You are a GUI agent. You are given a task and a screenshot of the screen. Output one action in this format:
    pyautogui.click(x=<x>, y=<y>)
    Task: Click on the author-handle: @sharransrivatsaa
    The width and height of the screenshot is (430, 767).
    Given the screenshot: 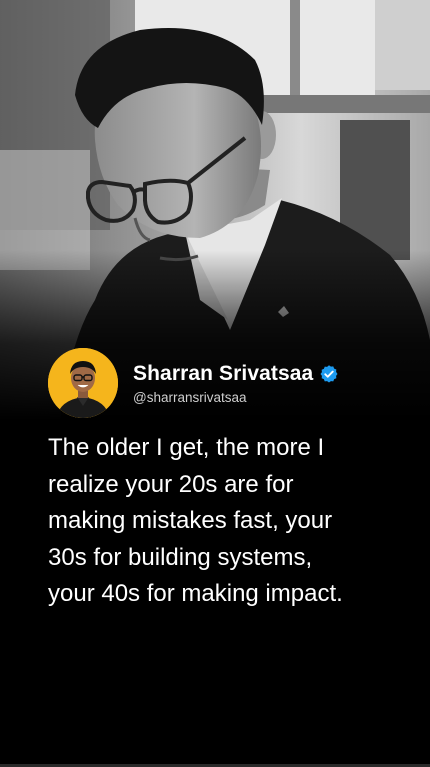 What is the action you would take?
    pyautogui.click(x=236, y=397)
    